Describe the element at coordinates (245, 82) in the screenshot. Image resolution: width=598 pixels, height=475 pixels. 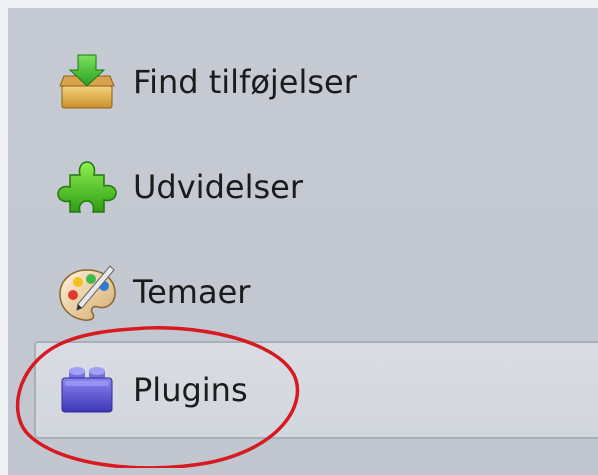
I see `sidebar-item-label: Find tilføjelser` at that location.